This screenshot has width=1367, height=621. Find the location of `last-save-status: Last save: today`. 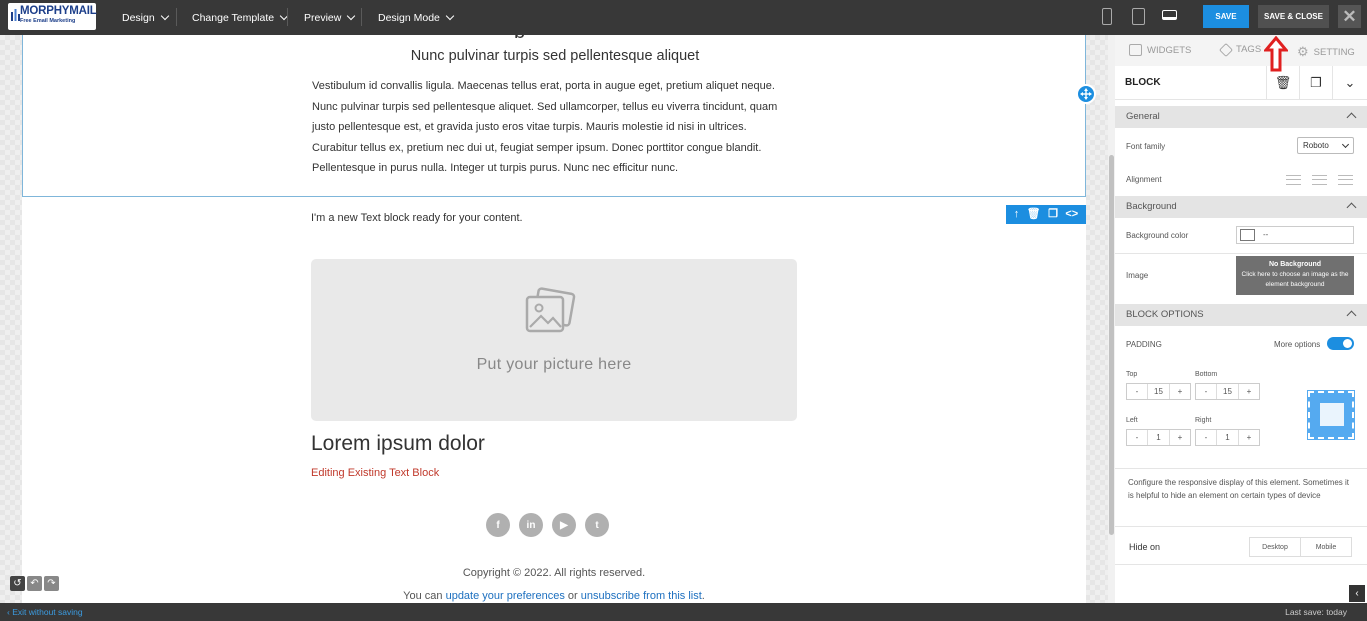

last-save-status: Last save: today is located at coordinates (1316, 612).